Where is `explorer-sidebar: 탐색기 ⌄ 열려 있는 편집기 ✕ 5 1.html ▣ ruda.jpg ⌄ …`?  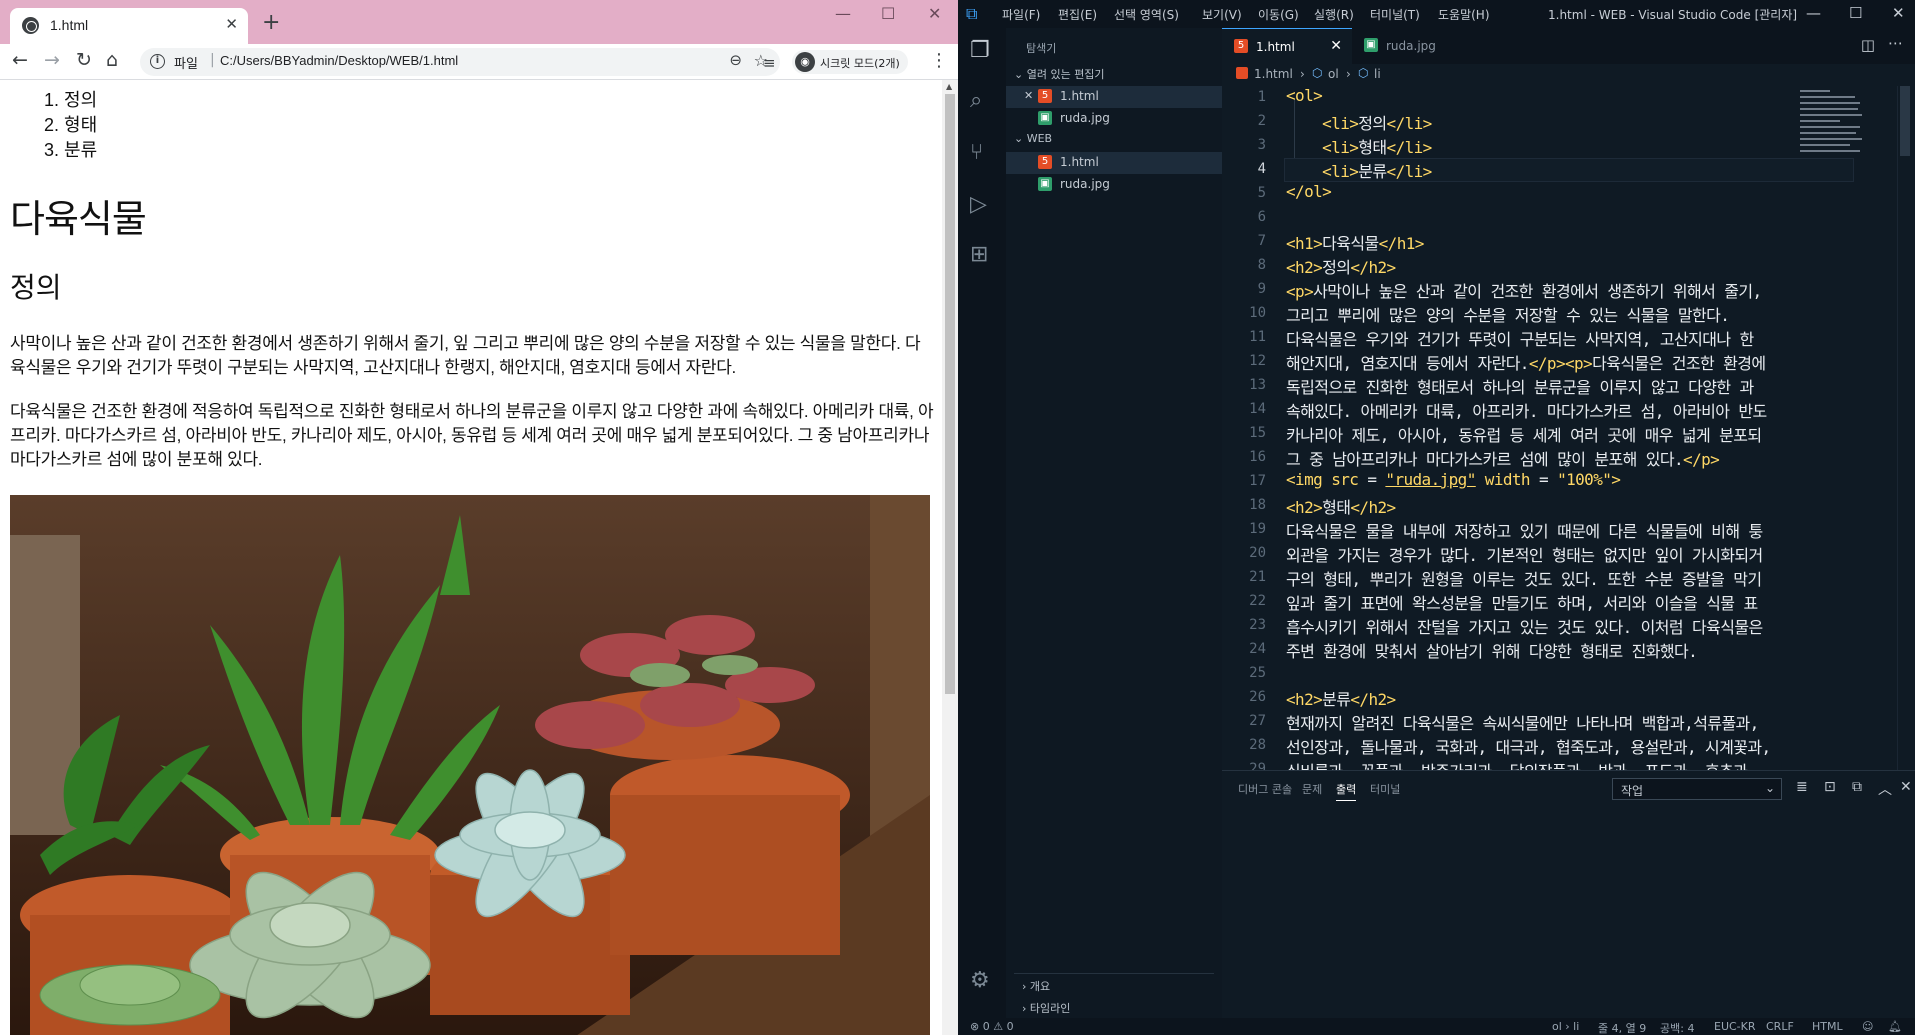
explorer-sidebar: 탐색기 ⌄ 열려 있는 편집기 ✕ 5 1.html ▣ ruda.jpg ⌄ … is located at coordinates (1114, 523).